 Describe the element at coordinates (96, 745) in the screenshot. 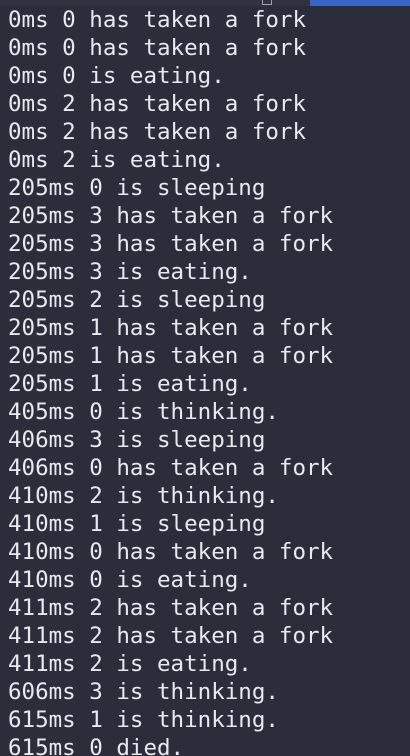

I see `output-line: 615ms 0 died.` at that location.